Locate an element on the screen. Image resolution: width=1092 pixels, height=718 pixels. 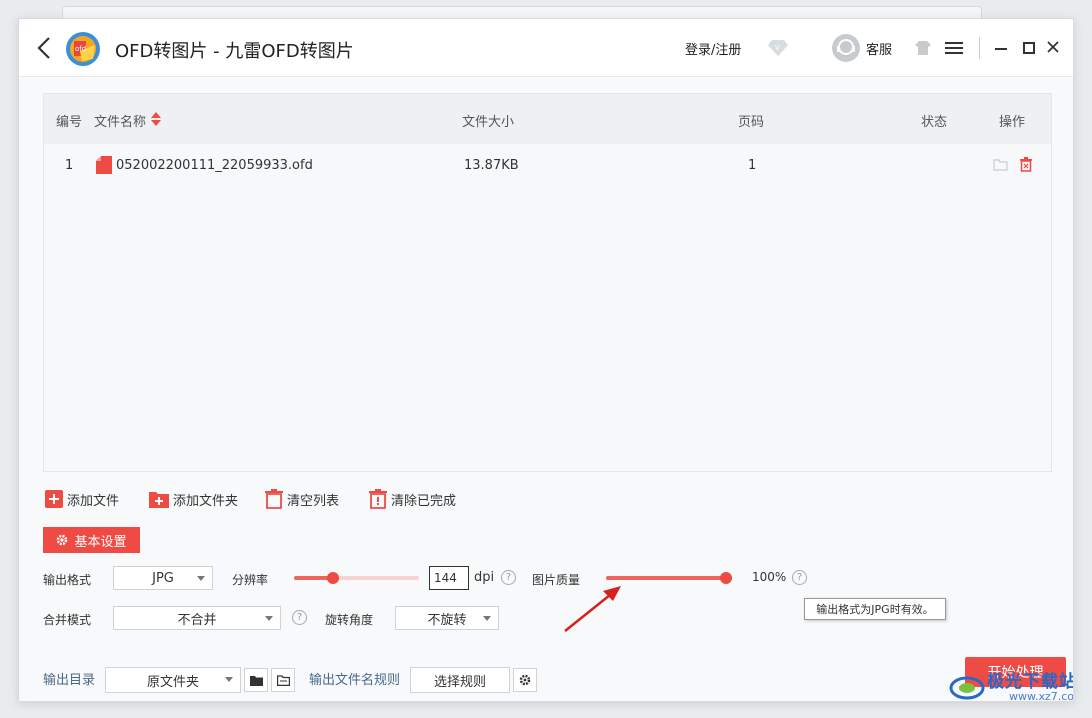
resolution-label: 分辨率 is located at coordinates (250, 580).